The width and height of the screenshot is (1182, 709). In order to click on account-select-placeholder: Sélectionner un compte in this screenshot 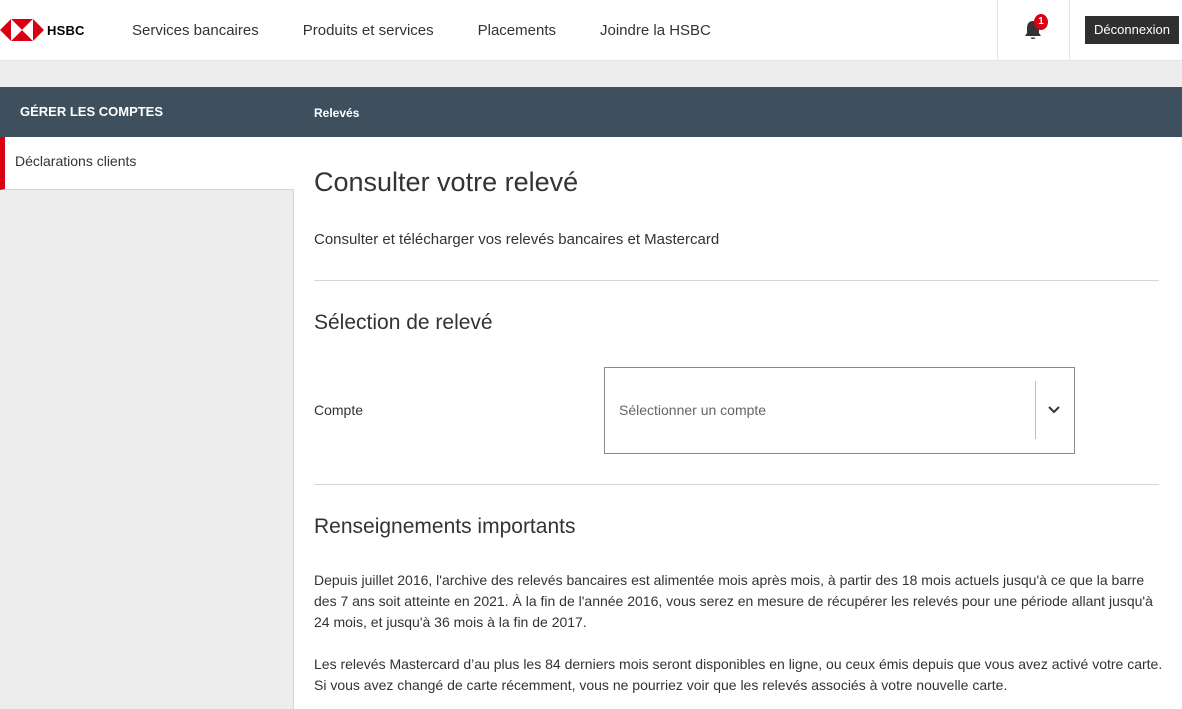, I will do `click(693, 410)`.